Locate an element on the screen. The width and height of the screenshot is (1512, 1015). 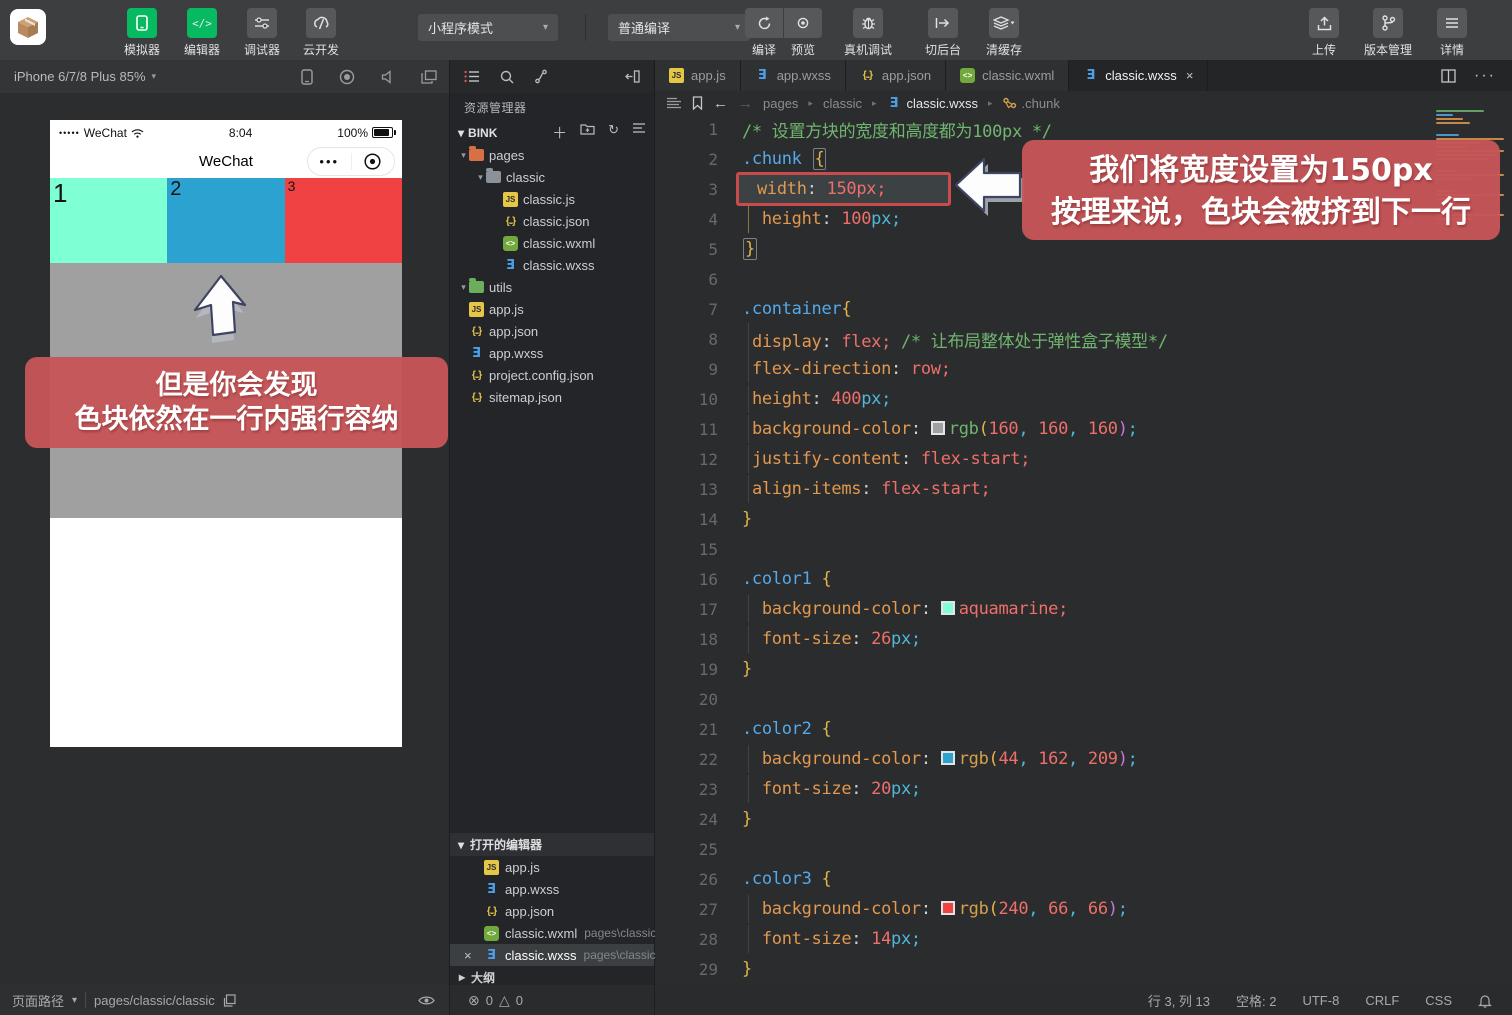
navigate-back-icon: ← is located at coordinates (720, 103).